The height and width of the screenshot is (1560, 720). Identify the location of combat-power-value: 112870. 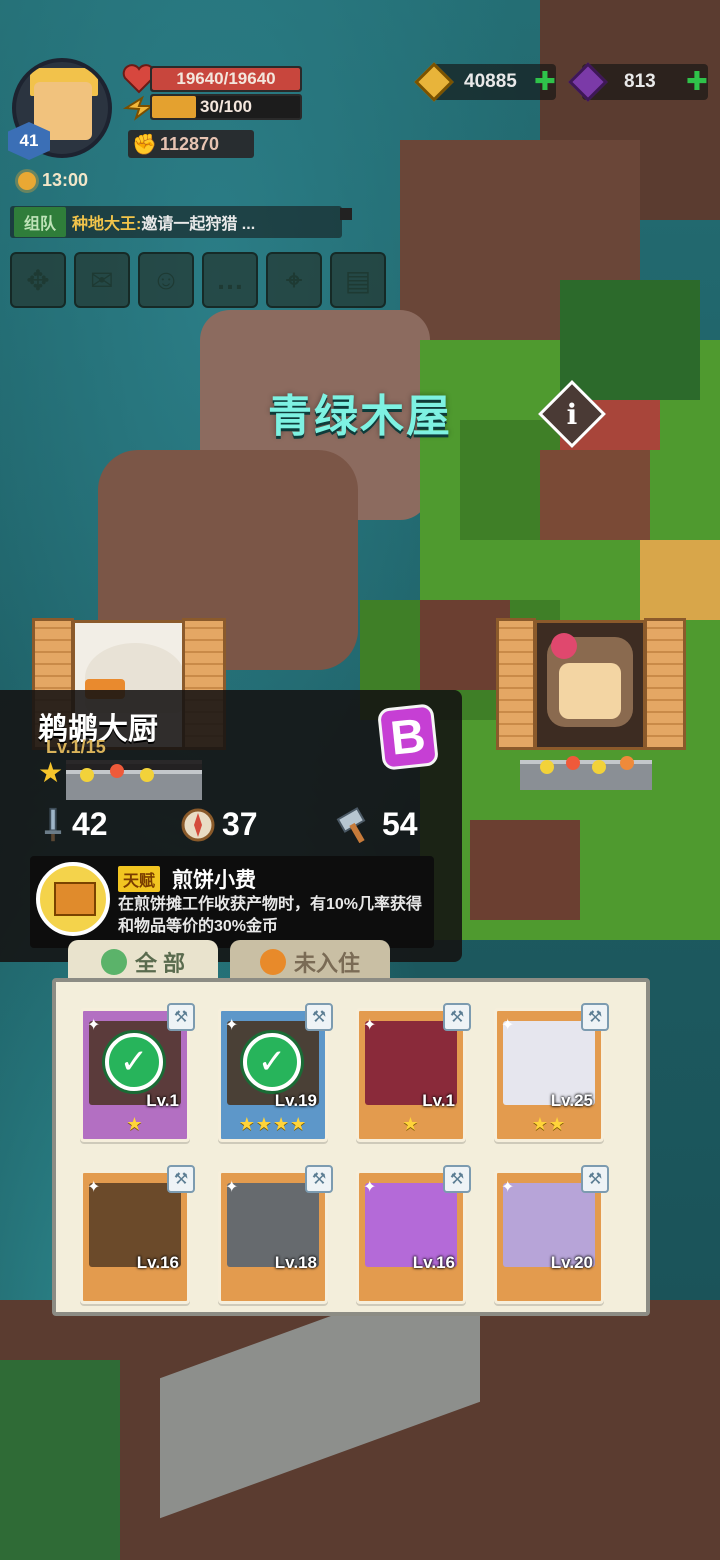
(190, 143).